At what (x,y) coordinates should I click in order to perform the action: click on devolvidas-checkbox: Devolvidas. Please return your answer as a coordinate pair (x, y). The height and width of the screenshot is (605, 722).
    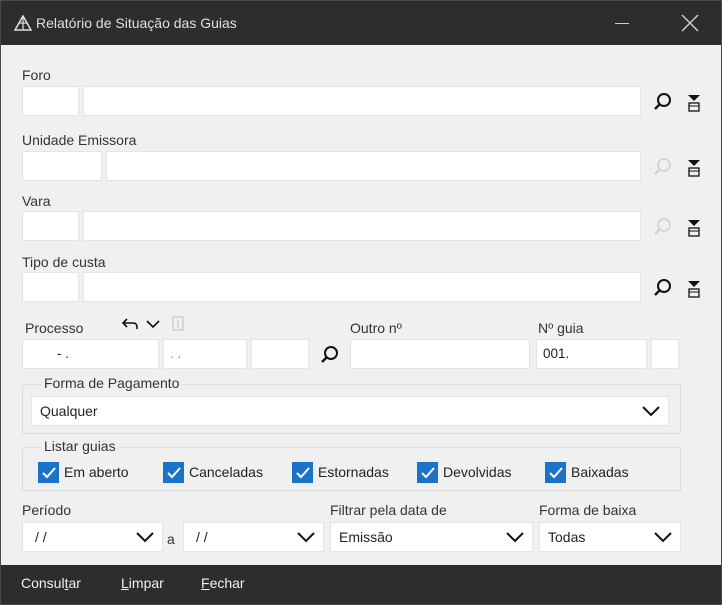
    Looking at the image, I should click on (464, 472).